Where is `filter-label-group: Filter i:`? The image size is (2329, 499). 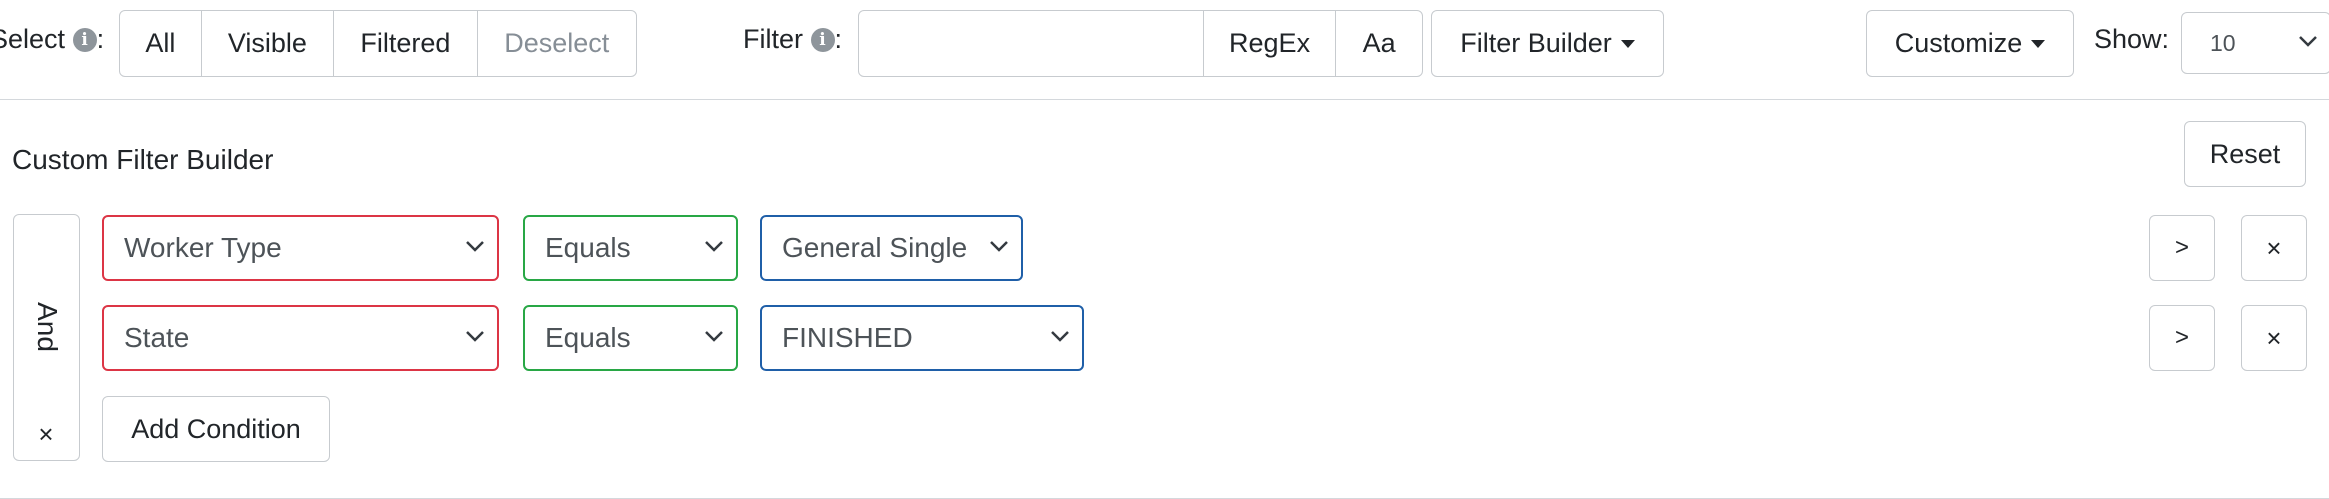
filter-label-group: Filter i: is located at coordinates (793, 39).